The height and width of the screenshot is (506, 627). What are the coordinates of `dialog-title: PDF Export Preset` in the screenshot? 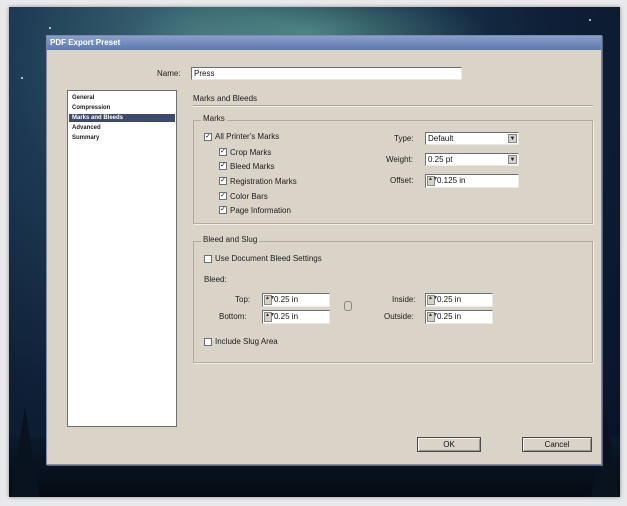 It's located at (324, 43).